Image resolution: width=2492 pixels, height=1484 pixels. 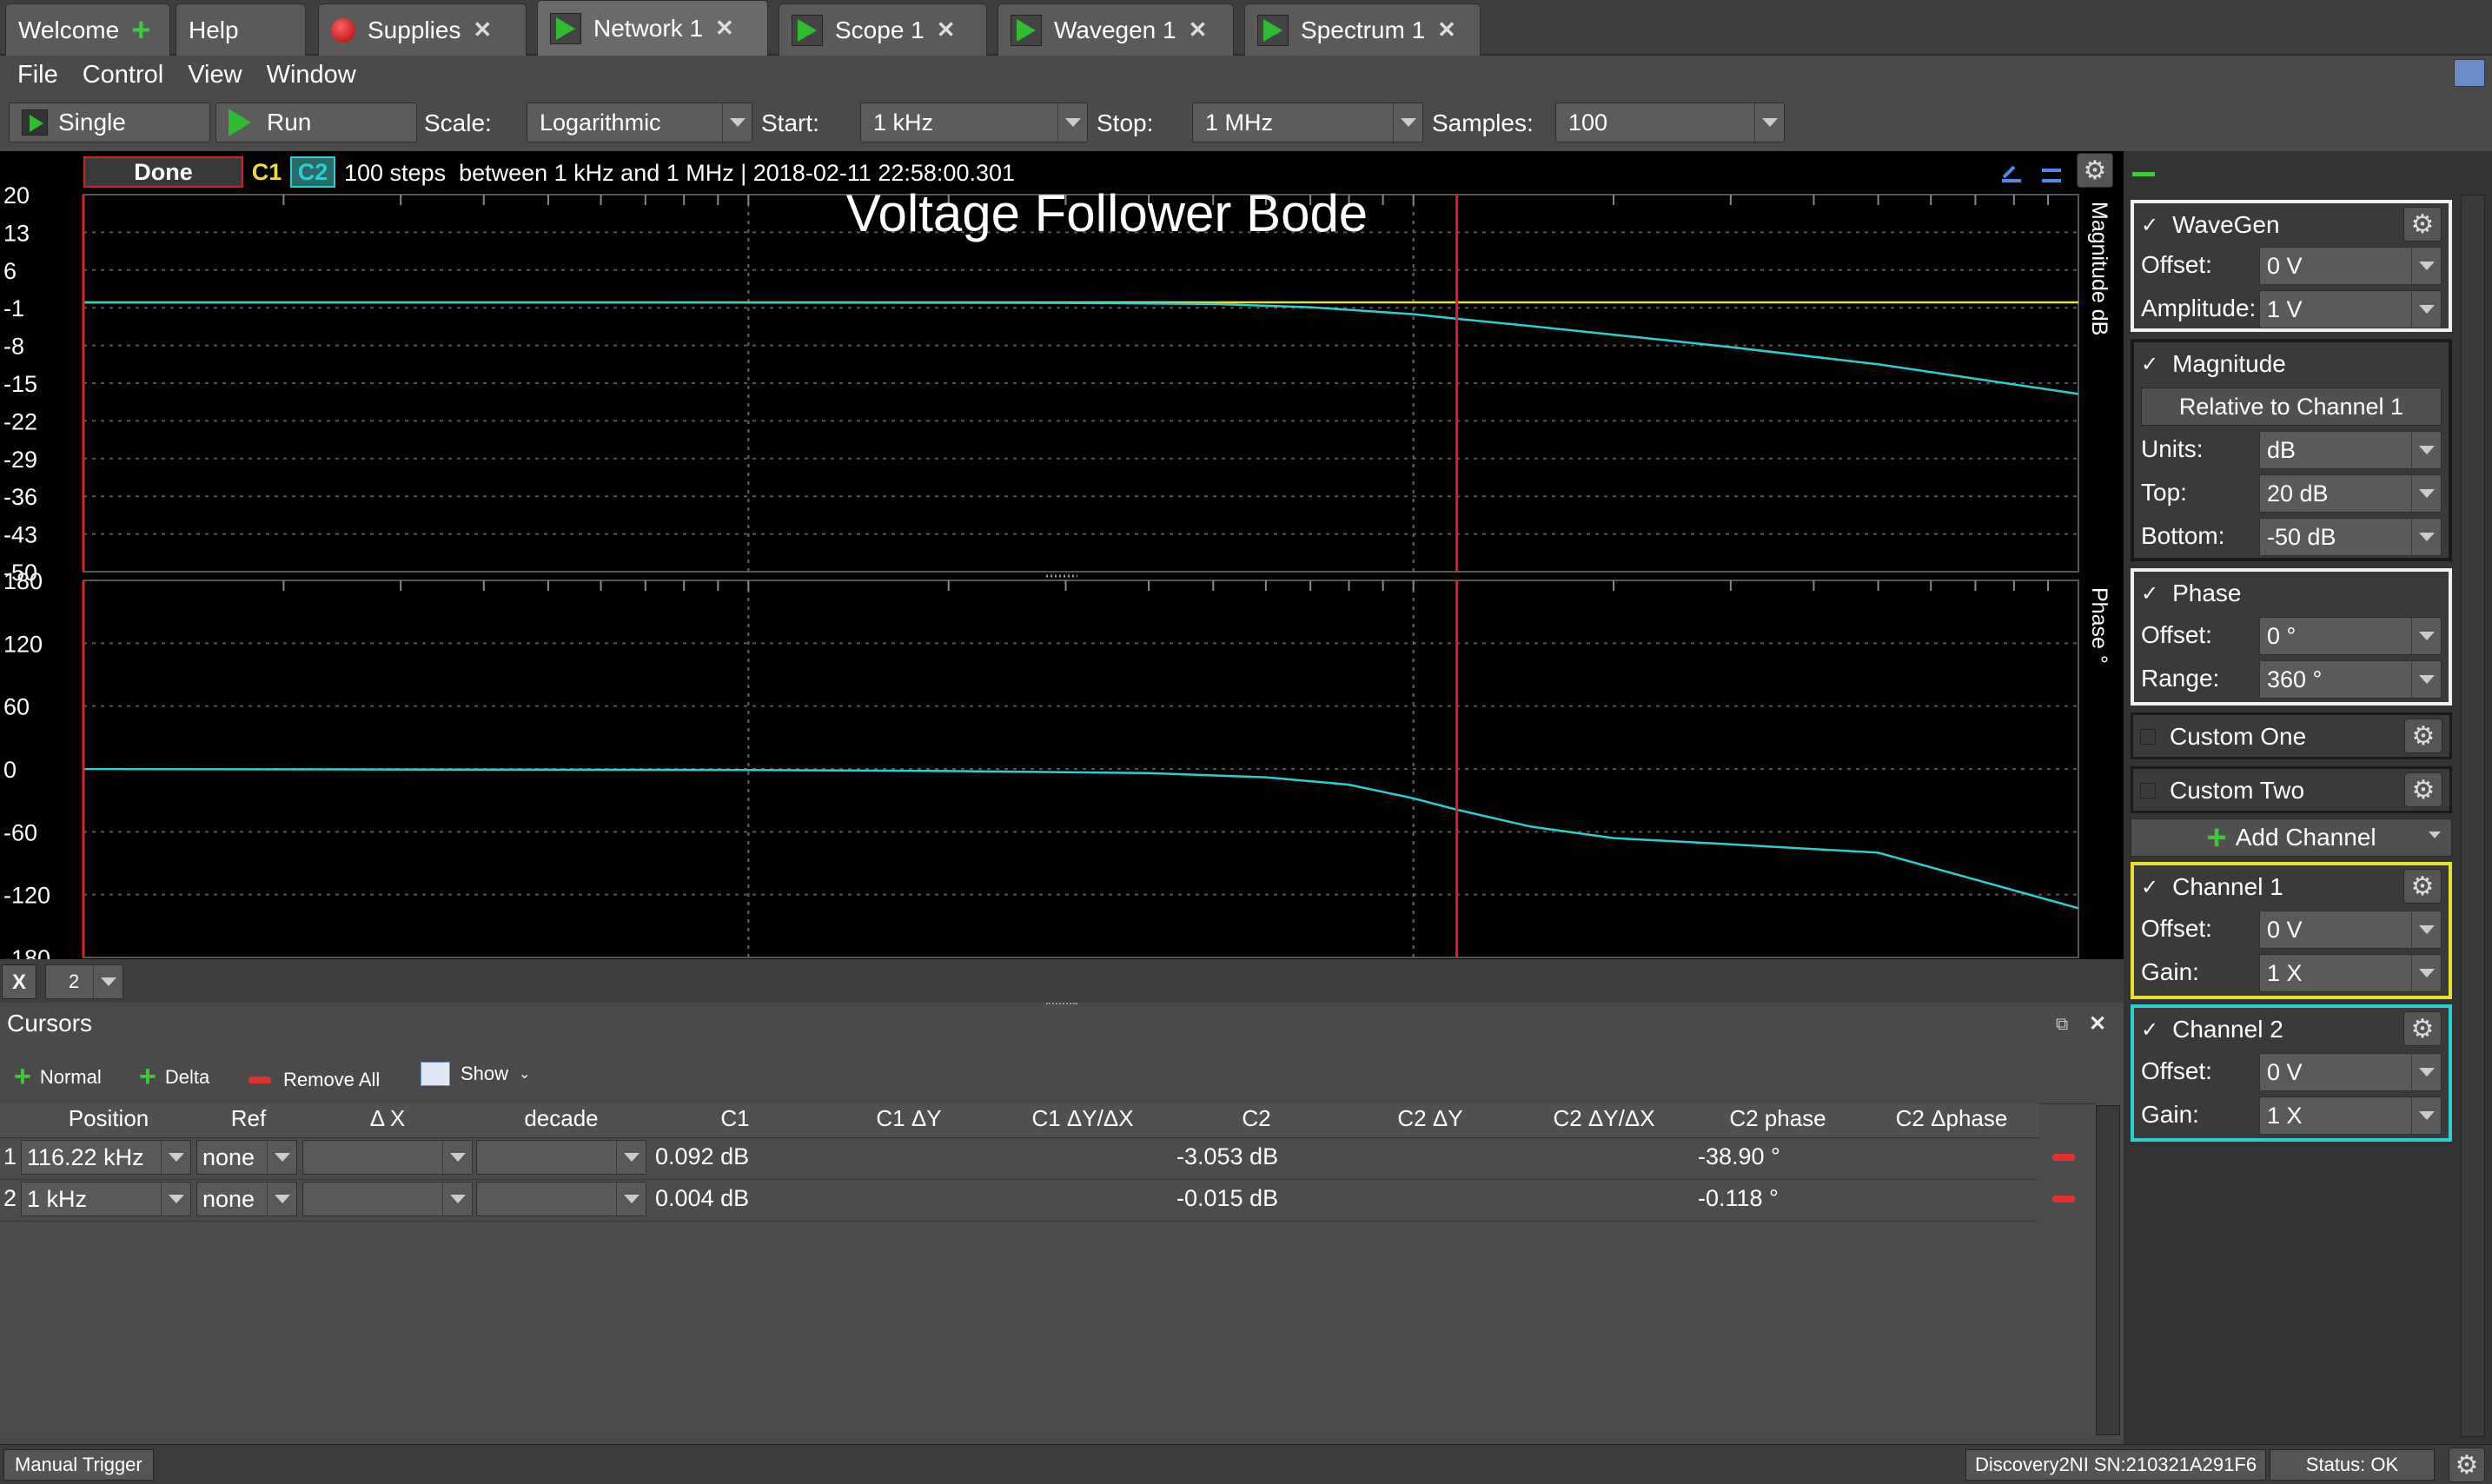 I want to click on scale-label: Scale:, so click(x=458, y=122).